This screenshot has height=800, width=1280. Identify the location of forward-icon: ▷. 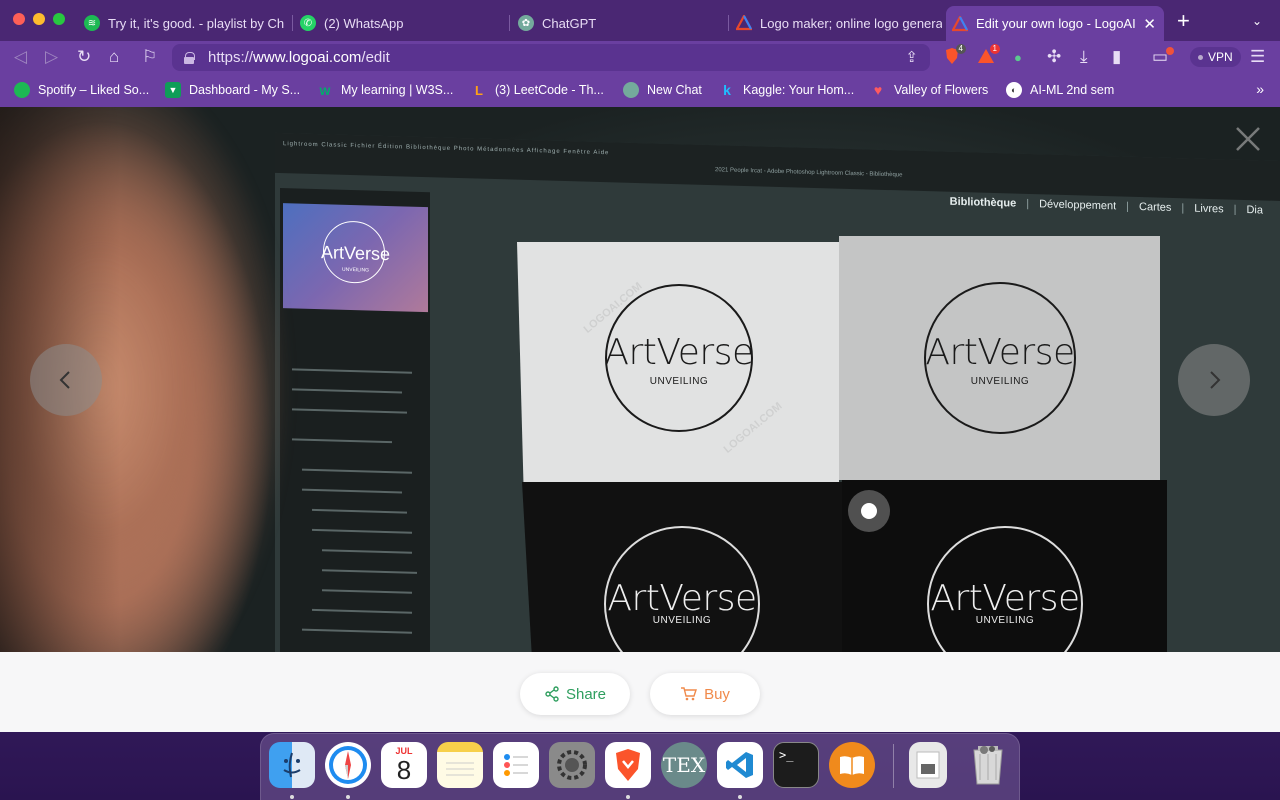
(51, 57).